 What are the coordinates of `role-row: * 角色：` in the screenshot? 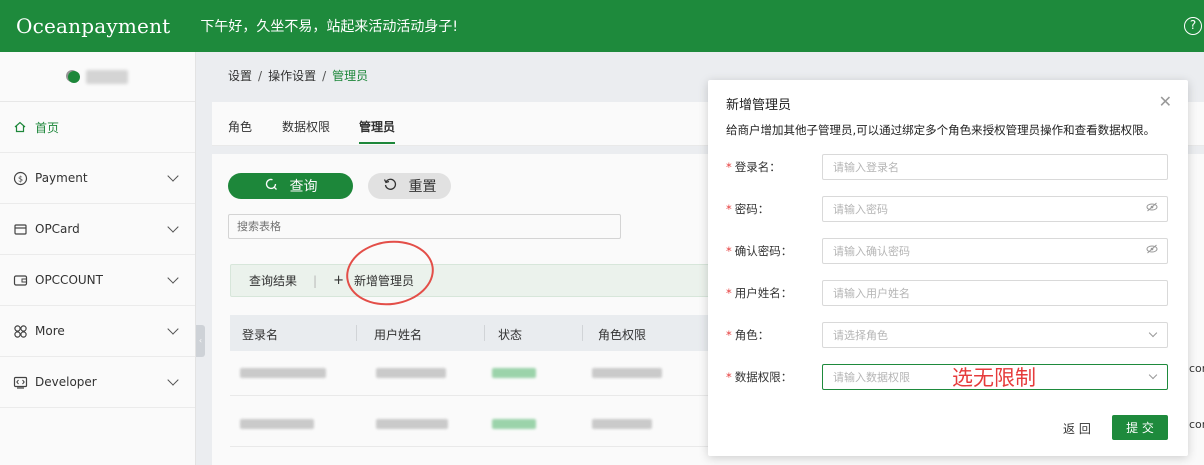 It's located at (947, 335).